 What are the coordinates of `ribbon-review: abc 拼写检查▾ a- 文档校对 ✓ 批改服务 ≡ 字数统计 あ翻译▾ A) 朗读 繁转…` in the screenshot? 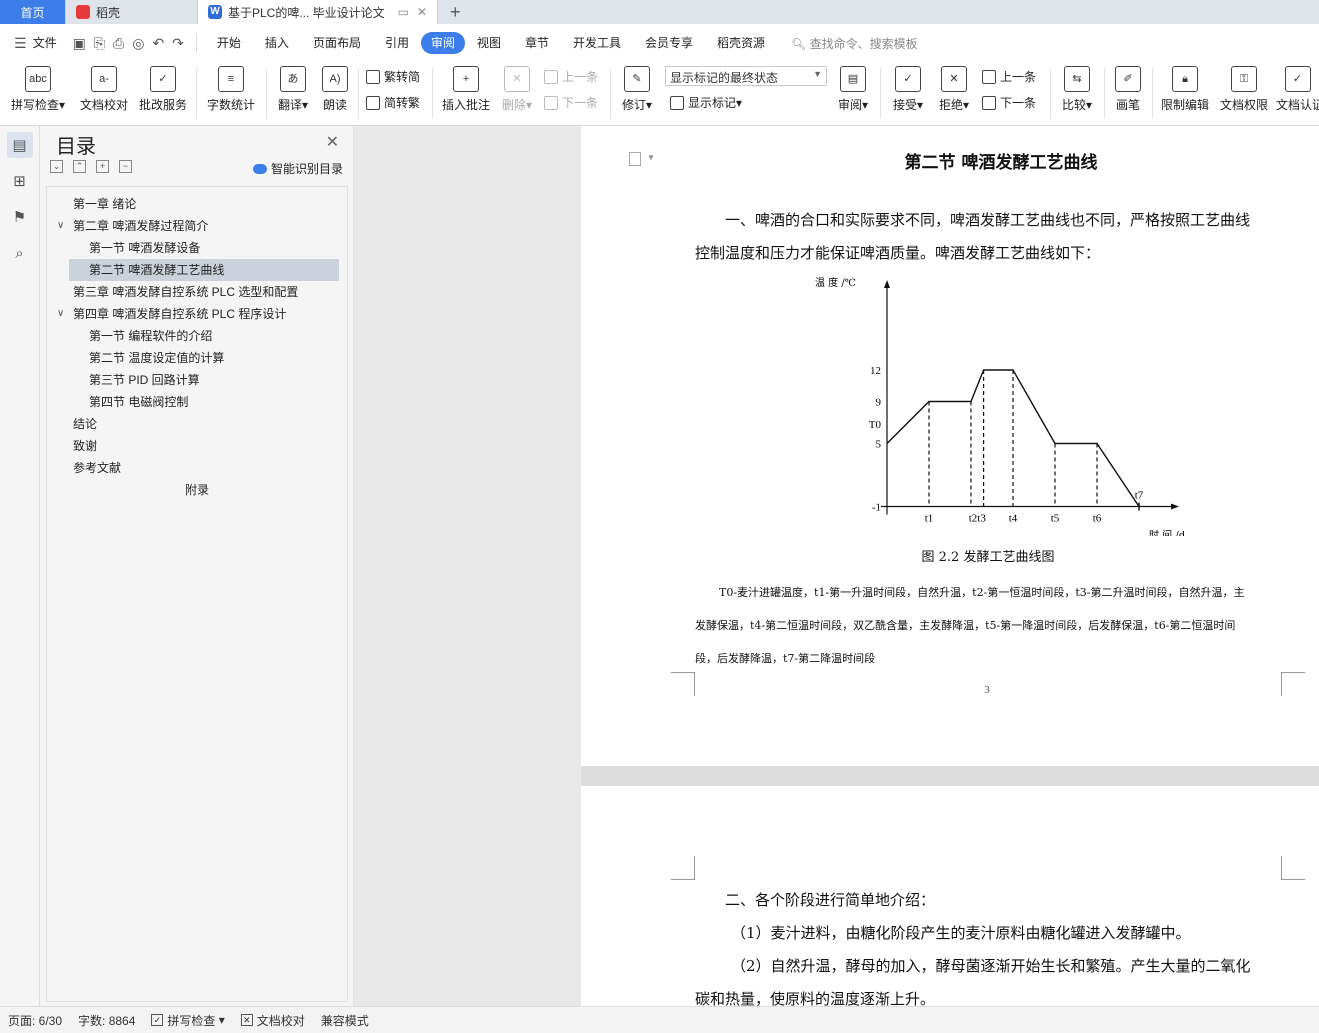 It's located at (659, 94).